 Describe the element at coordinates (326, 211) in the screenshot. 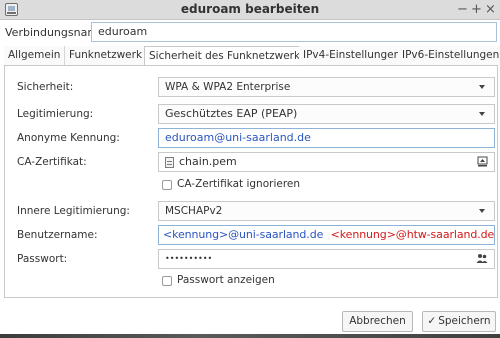

I see `inner-auth-select: MSCHAPv2` at that location.